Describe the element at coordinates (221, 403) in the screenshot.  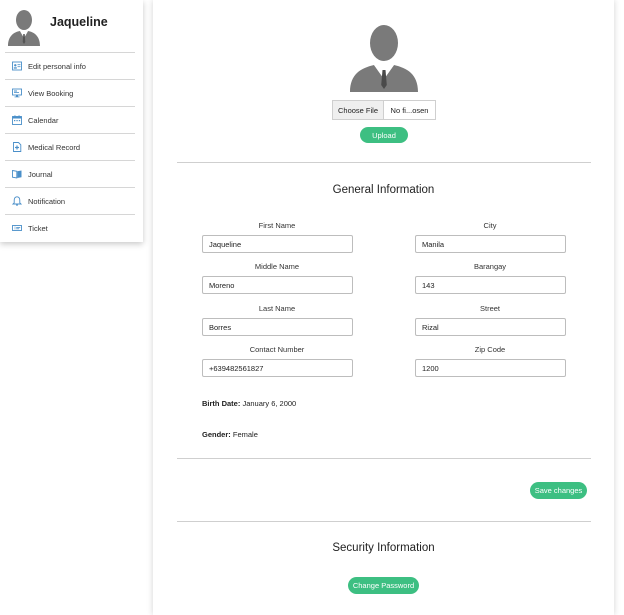
I see `birth-date-label: Birth Date:` at that location.